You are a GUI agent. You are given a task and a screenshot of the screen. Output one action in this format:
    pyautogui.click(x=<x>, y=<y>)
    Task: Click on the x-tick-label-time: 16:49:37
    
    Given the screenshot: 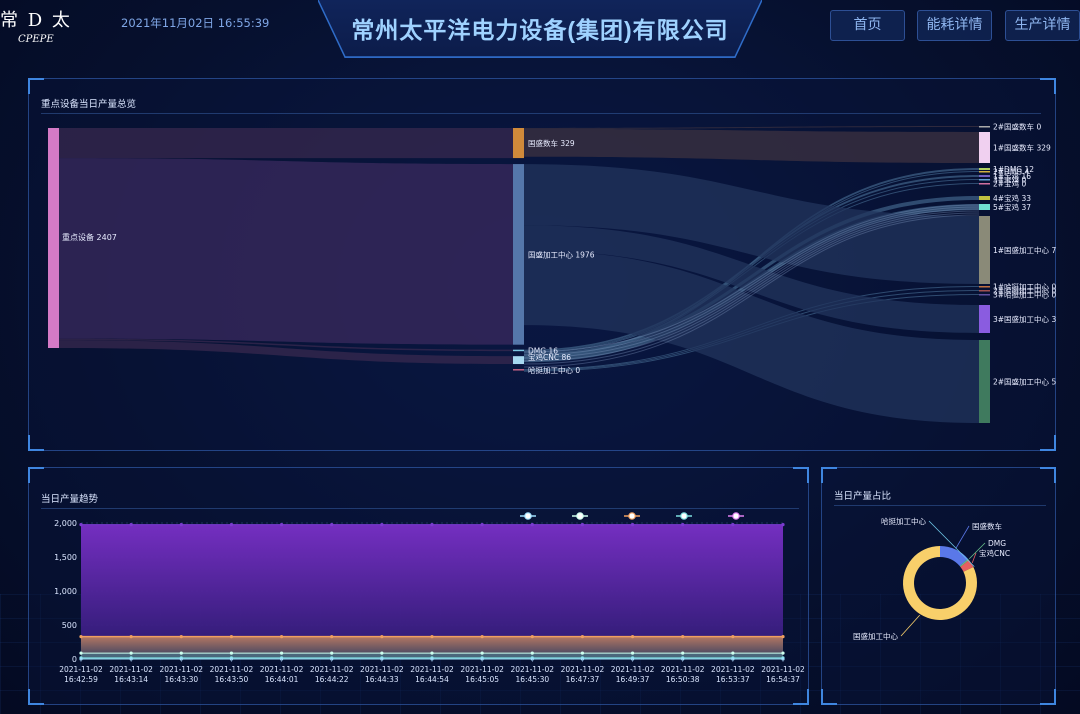 What is the action you would take?
    pyautogui.click(x=633, y=679)
    